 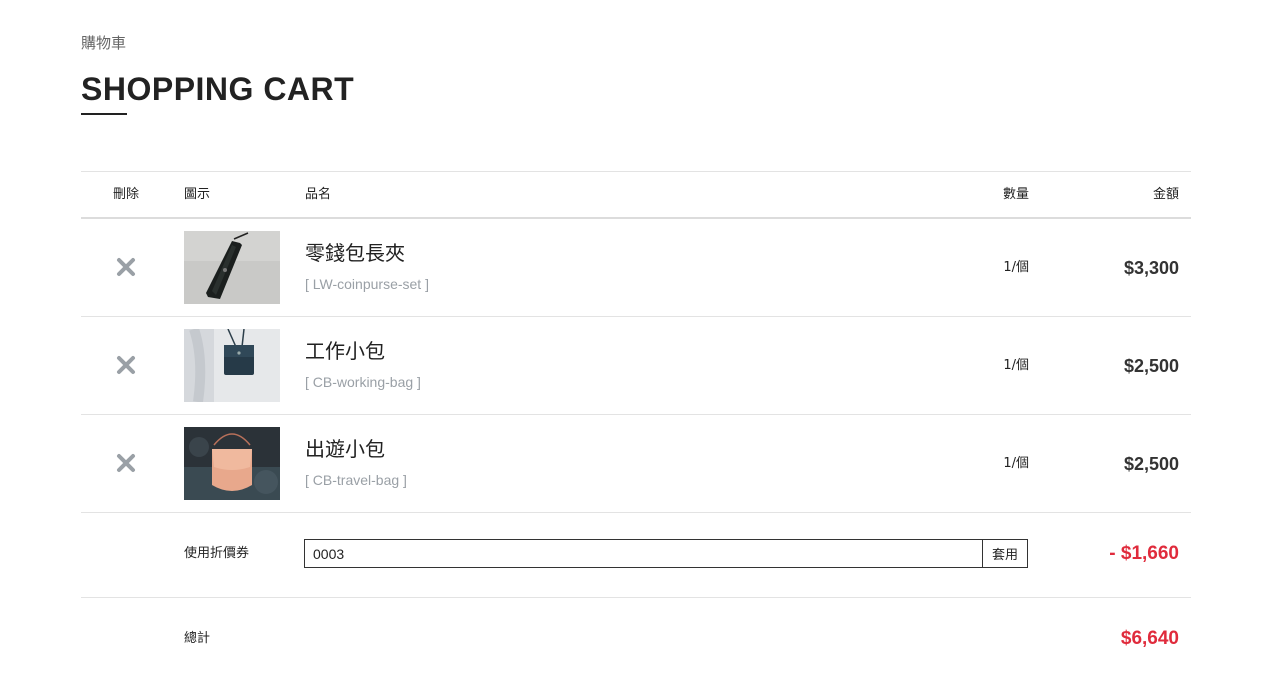 What do you see at coordinates (218, 89) in the screenshot?
I see `page-title: SHOPPING CART` at bounding box center [218, 89].